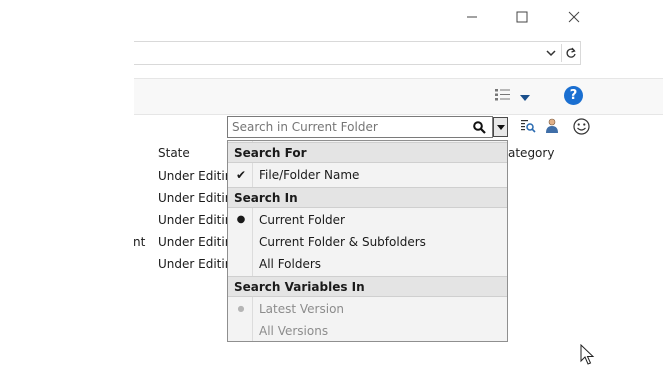 The height and width of the screenshot is (378, 663). I want to click on advanced-search-icon, so click(528, 126).